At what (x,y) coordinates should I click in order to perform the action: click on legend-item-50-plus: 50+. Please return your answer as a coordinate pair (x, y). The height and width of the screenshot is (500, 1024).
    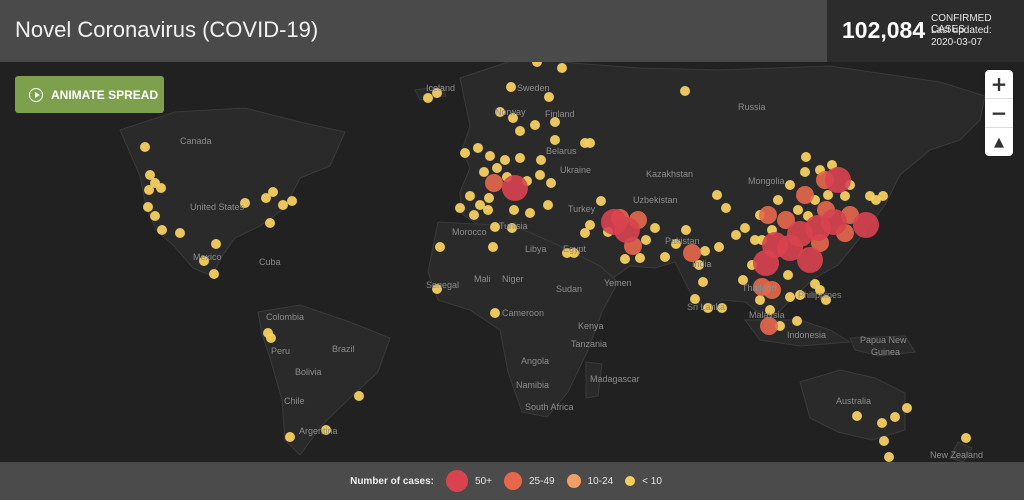
    Looking at the image, I should click on (469, 481).